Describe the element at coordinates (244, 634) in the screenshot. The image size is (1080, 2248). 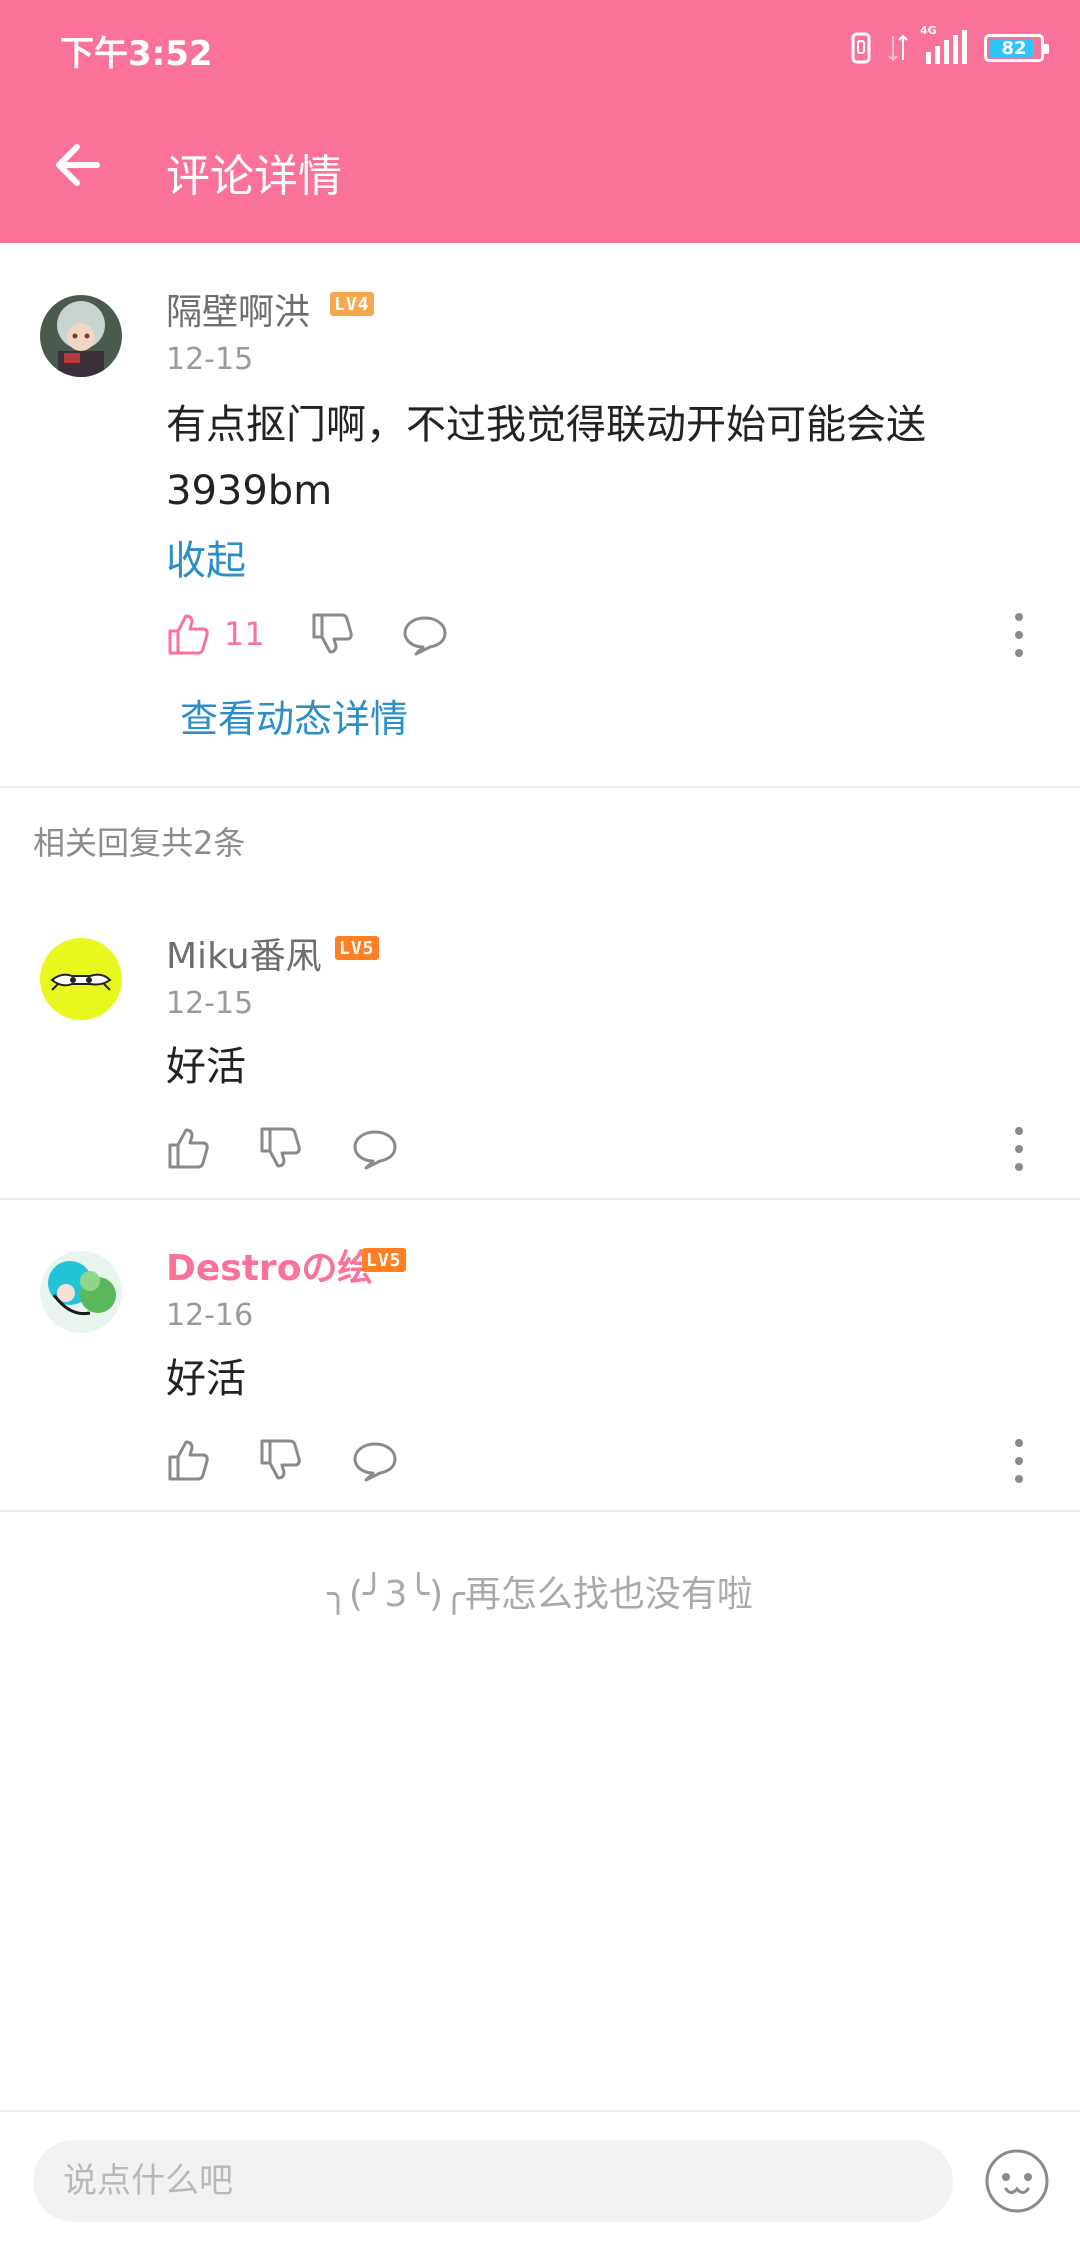
I see `like-count: 11` at that location.